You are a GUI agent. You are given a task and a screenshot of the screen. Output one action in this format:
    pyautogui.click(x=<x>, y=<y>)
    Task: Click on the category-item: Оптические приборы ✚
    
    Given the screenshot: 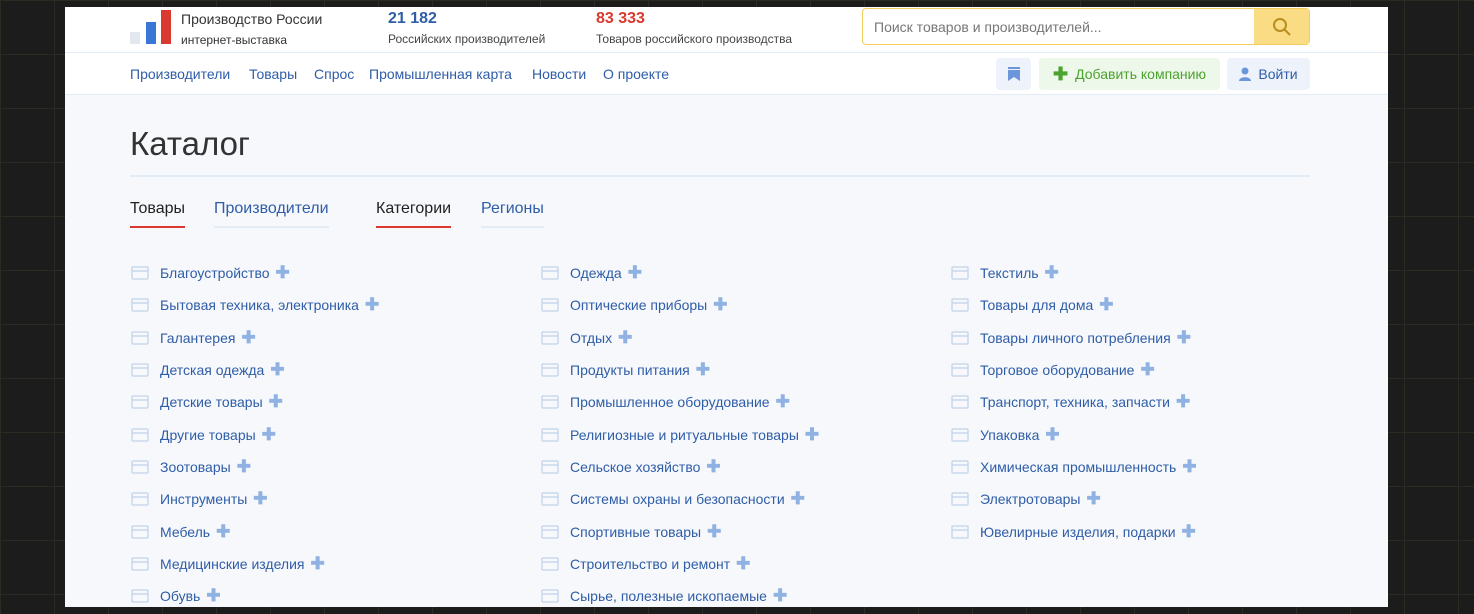 What is the action you would take?
    pyautogui.click(x=679, y=305)
    